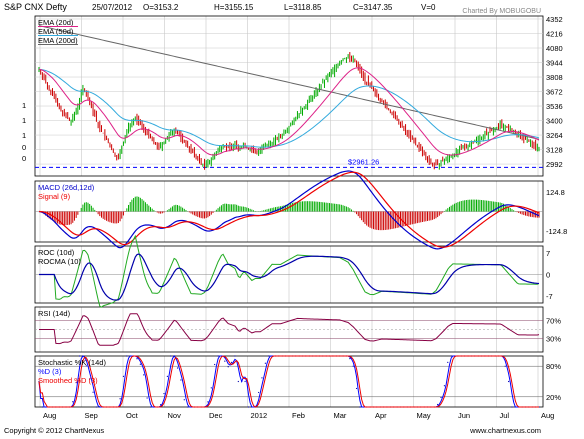  Describe the element at coordinates (340, 415) in the screenshot. I see `x-tick-label: Mar` at that location.